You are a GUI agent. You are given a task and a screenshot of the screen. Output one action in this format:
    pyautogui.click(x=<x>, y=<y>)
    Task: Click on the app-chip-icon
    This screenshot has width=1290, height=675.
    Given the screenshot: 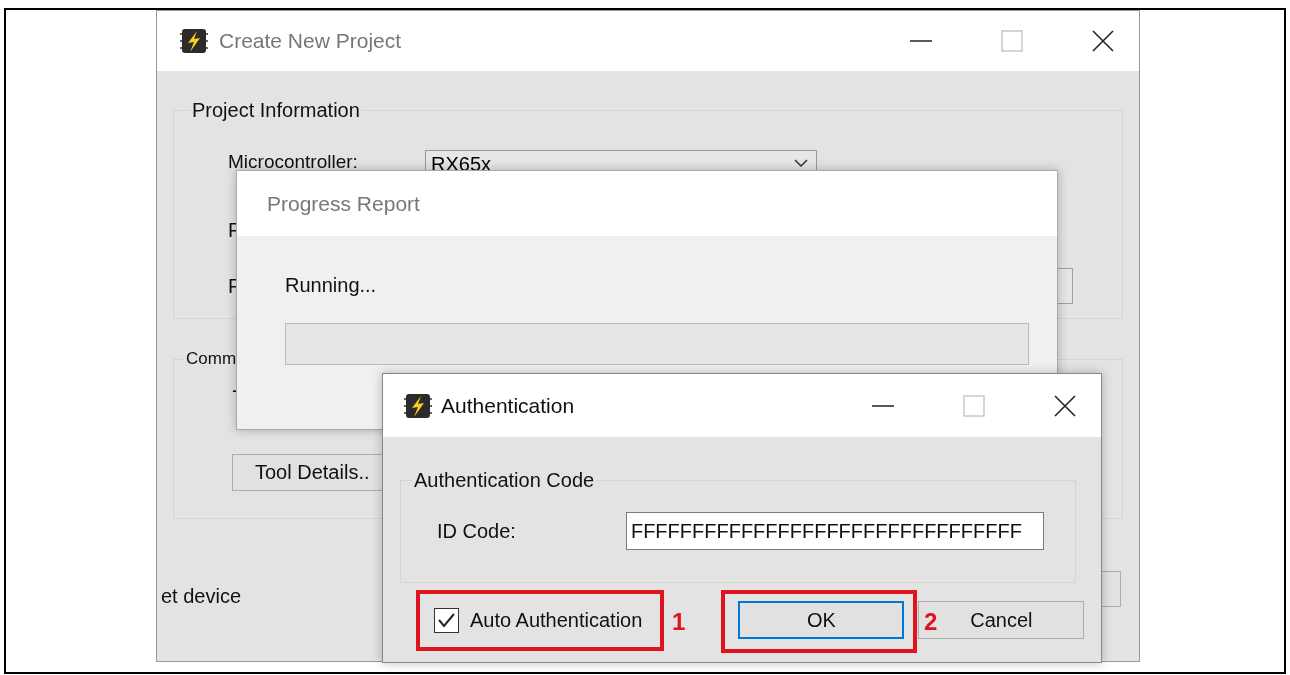 What is the action you would take?
    pyautogui.click(x=194, y=41)
    